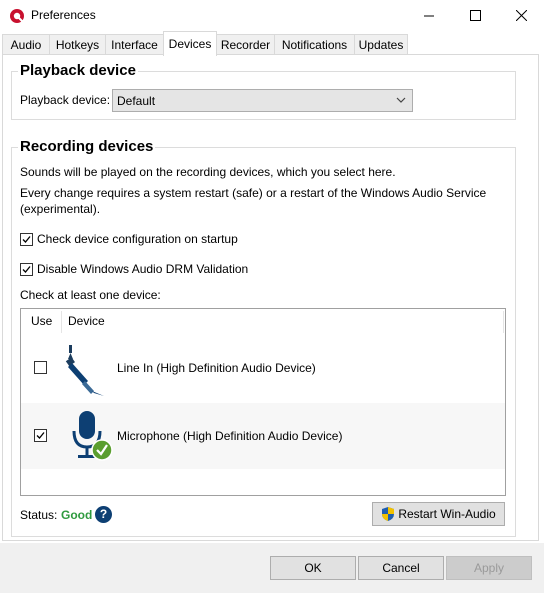 The image size is (544, 593). Describe the element at coordinates (63, 15) in the screenshot. I see `window-title: Preferences` at that location.